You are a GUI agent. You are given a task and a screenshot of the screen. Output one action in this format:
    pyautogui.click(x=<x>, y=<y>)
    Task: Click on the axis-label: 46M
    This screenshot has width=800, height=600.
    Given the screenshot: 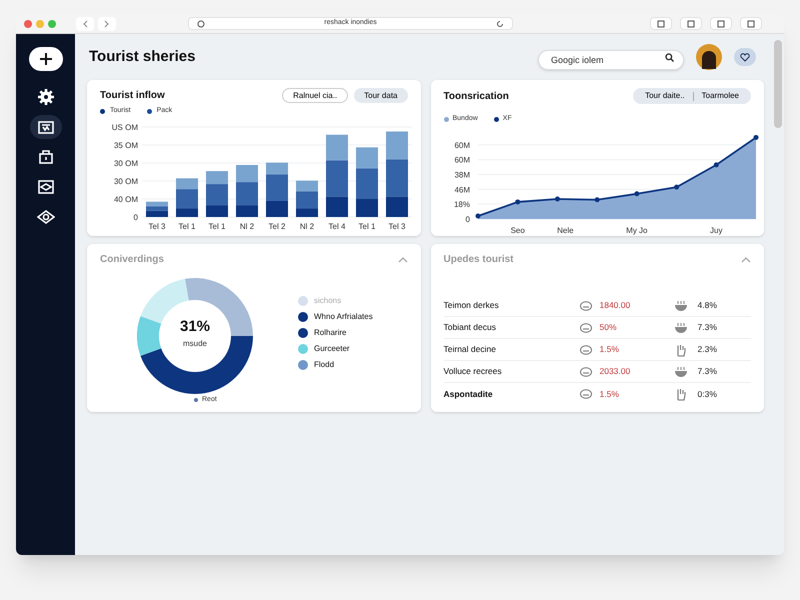 What is the action you would take?
    pyautogui.click(x=462, y=189)
    